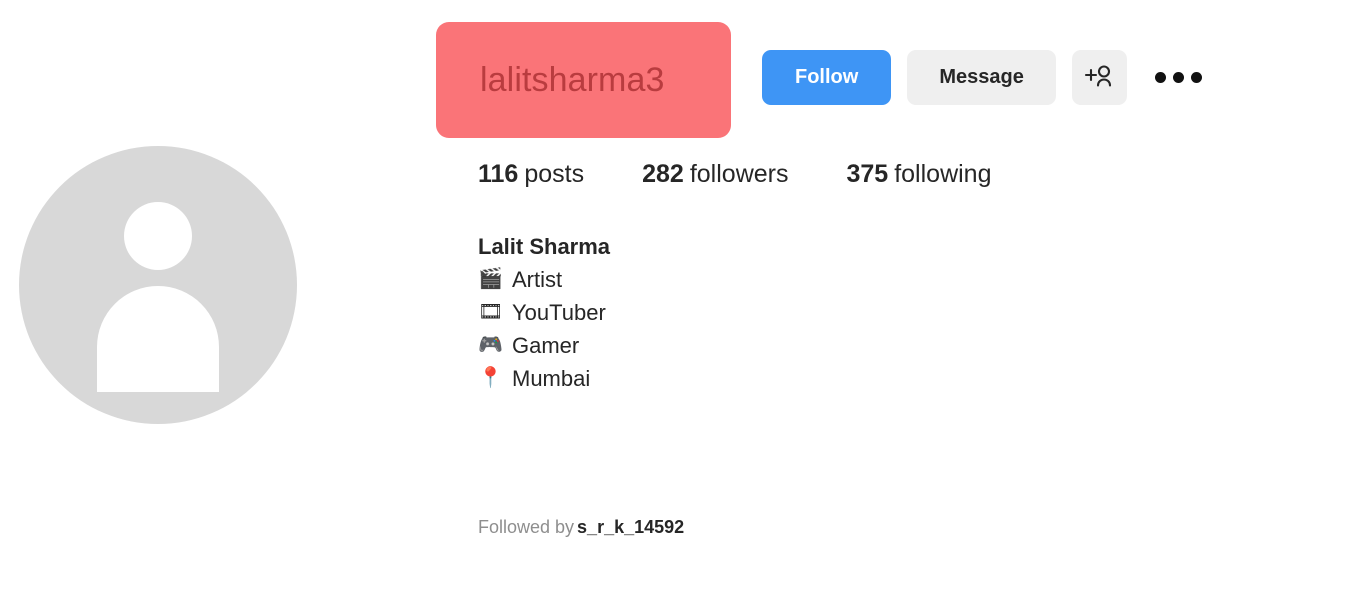 This screenshot has height=599, width=1366. I want to click on stat-posts: 116 posts, so click(531, 174).